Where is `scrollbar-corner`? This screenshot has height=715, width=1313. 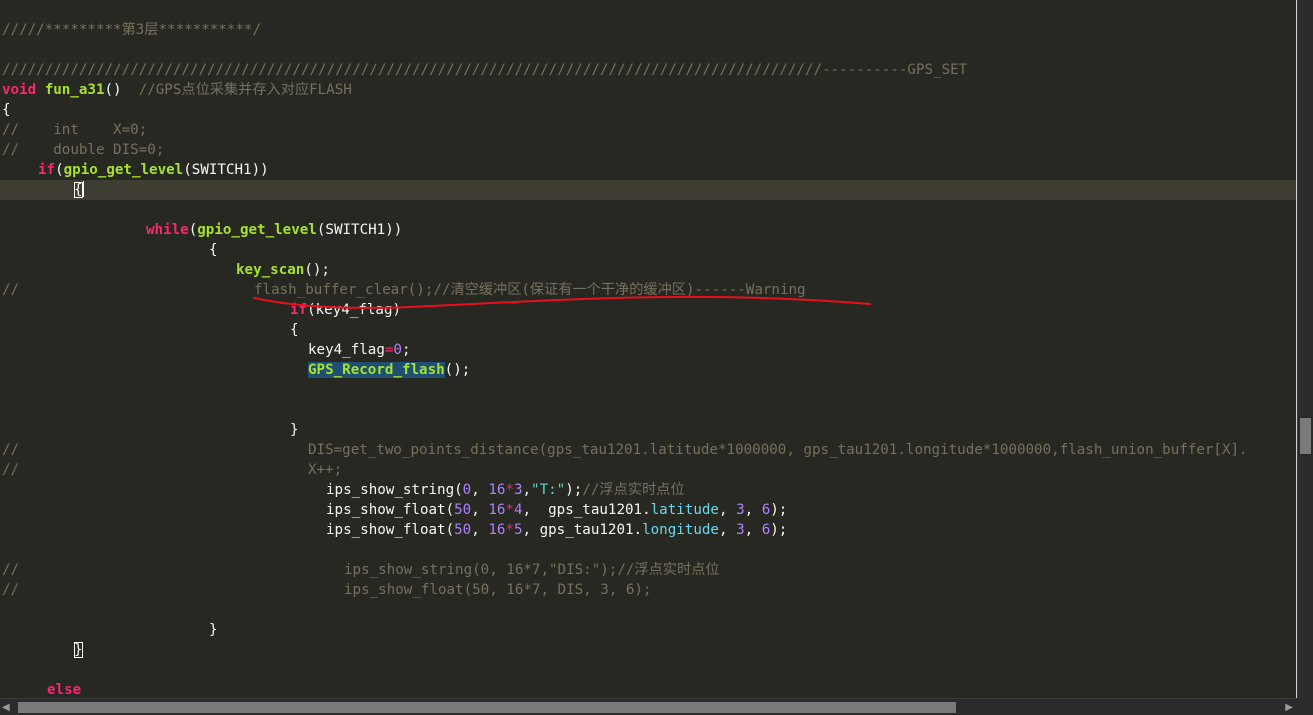
scrollbar-corner is located at coordinates (1305, 706).